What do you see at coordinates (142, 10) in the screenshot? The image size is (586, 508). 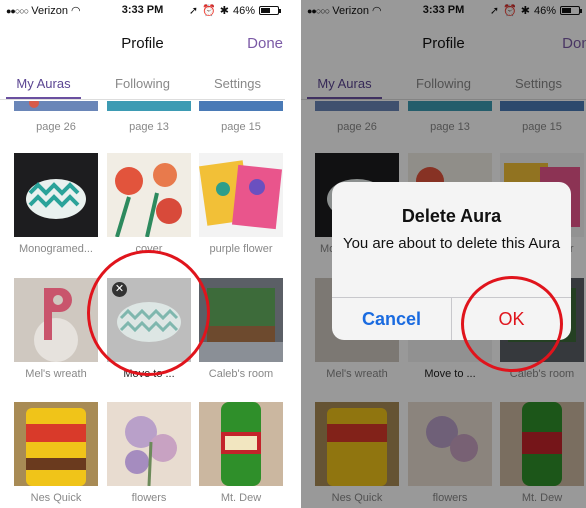 I see `status-bar: ●●○○○ Verizon ◠ 3:33 PM ➚ ⏰ ✱ 46%` at bounding box center [142, 10].